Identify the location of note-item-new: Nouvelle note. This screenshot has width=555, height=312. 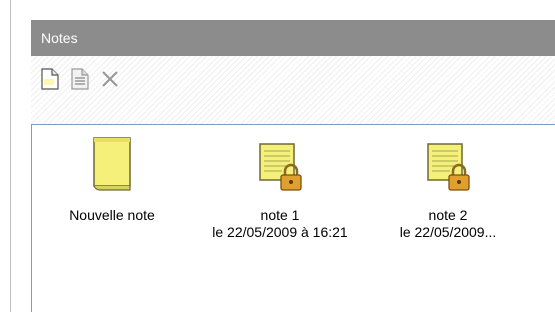
(112, 179).